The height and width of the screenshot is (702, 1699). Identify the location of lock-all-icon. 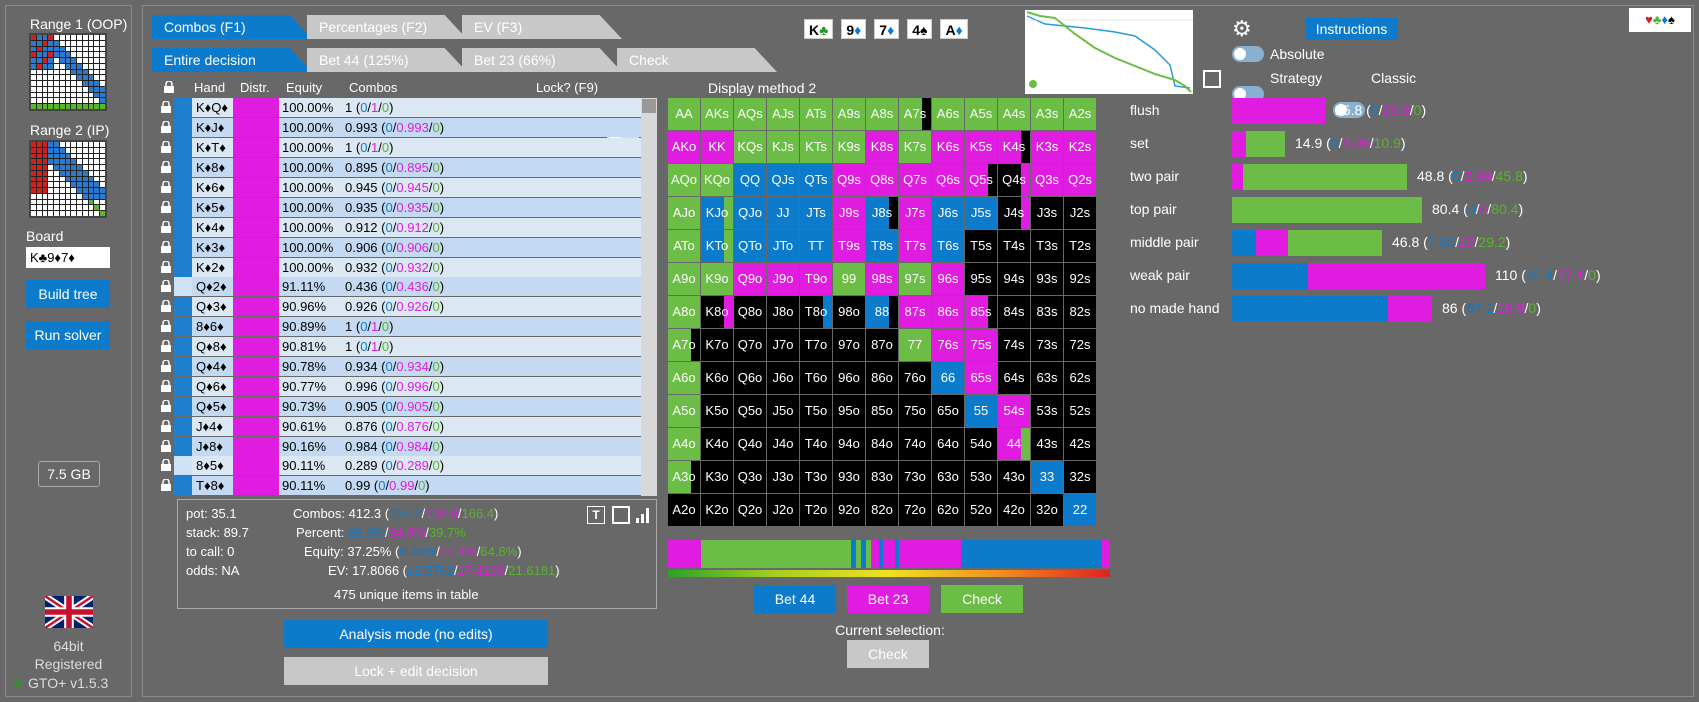
(169, 86).